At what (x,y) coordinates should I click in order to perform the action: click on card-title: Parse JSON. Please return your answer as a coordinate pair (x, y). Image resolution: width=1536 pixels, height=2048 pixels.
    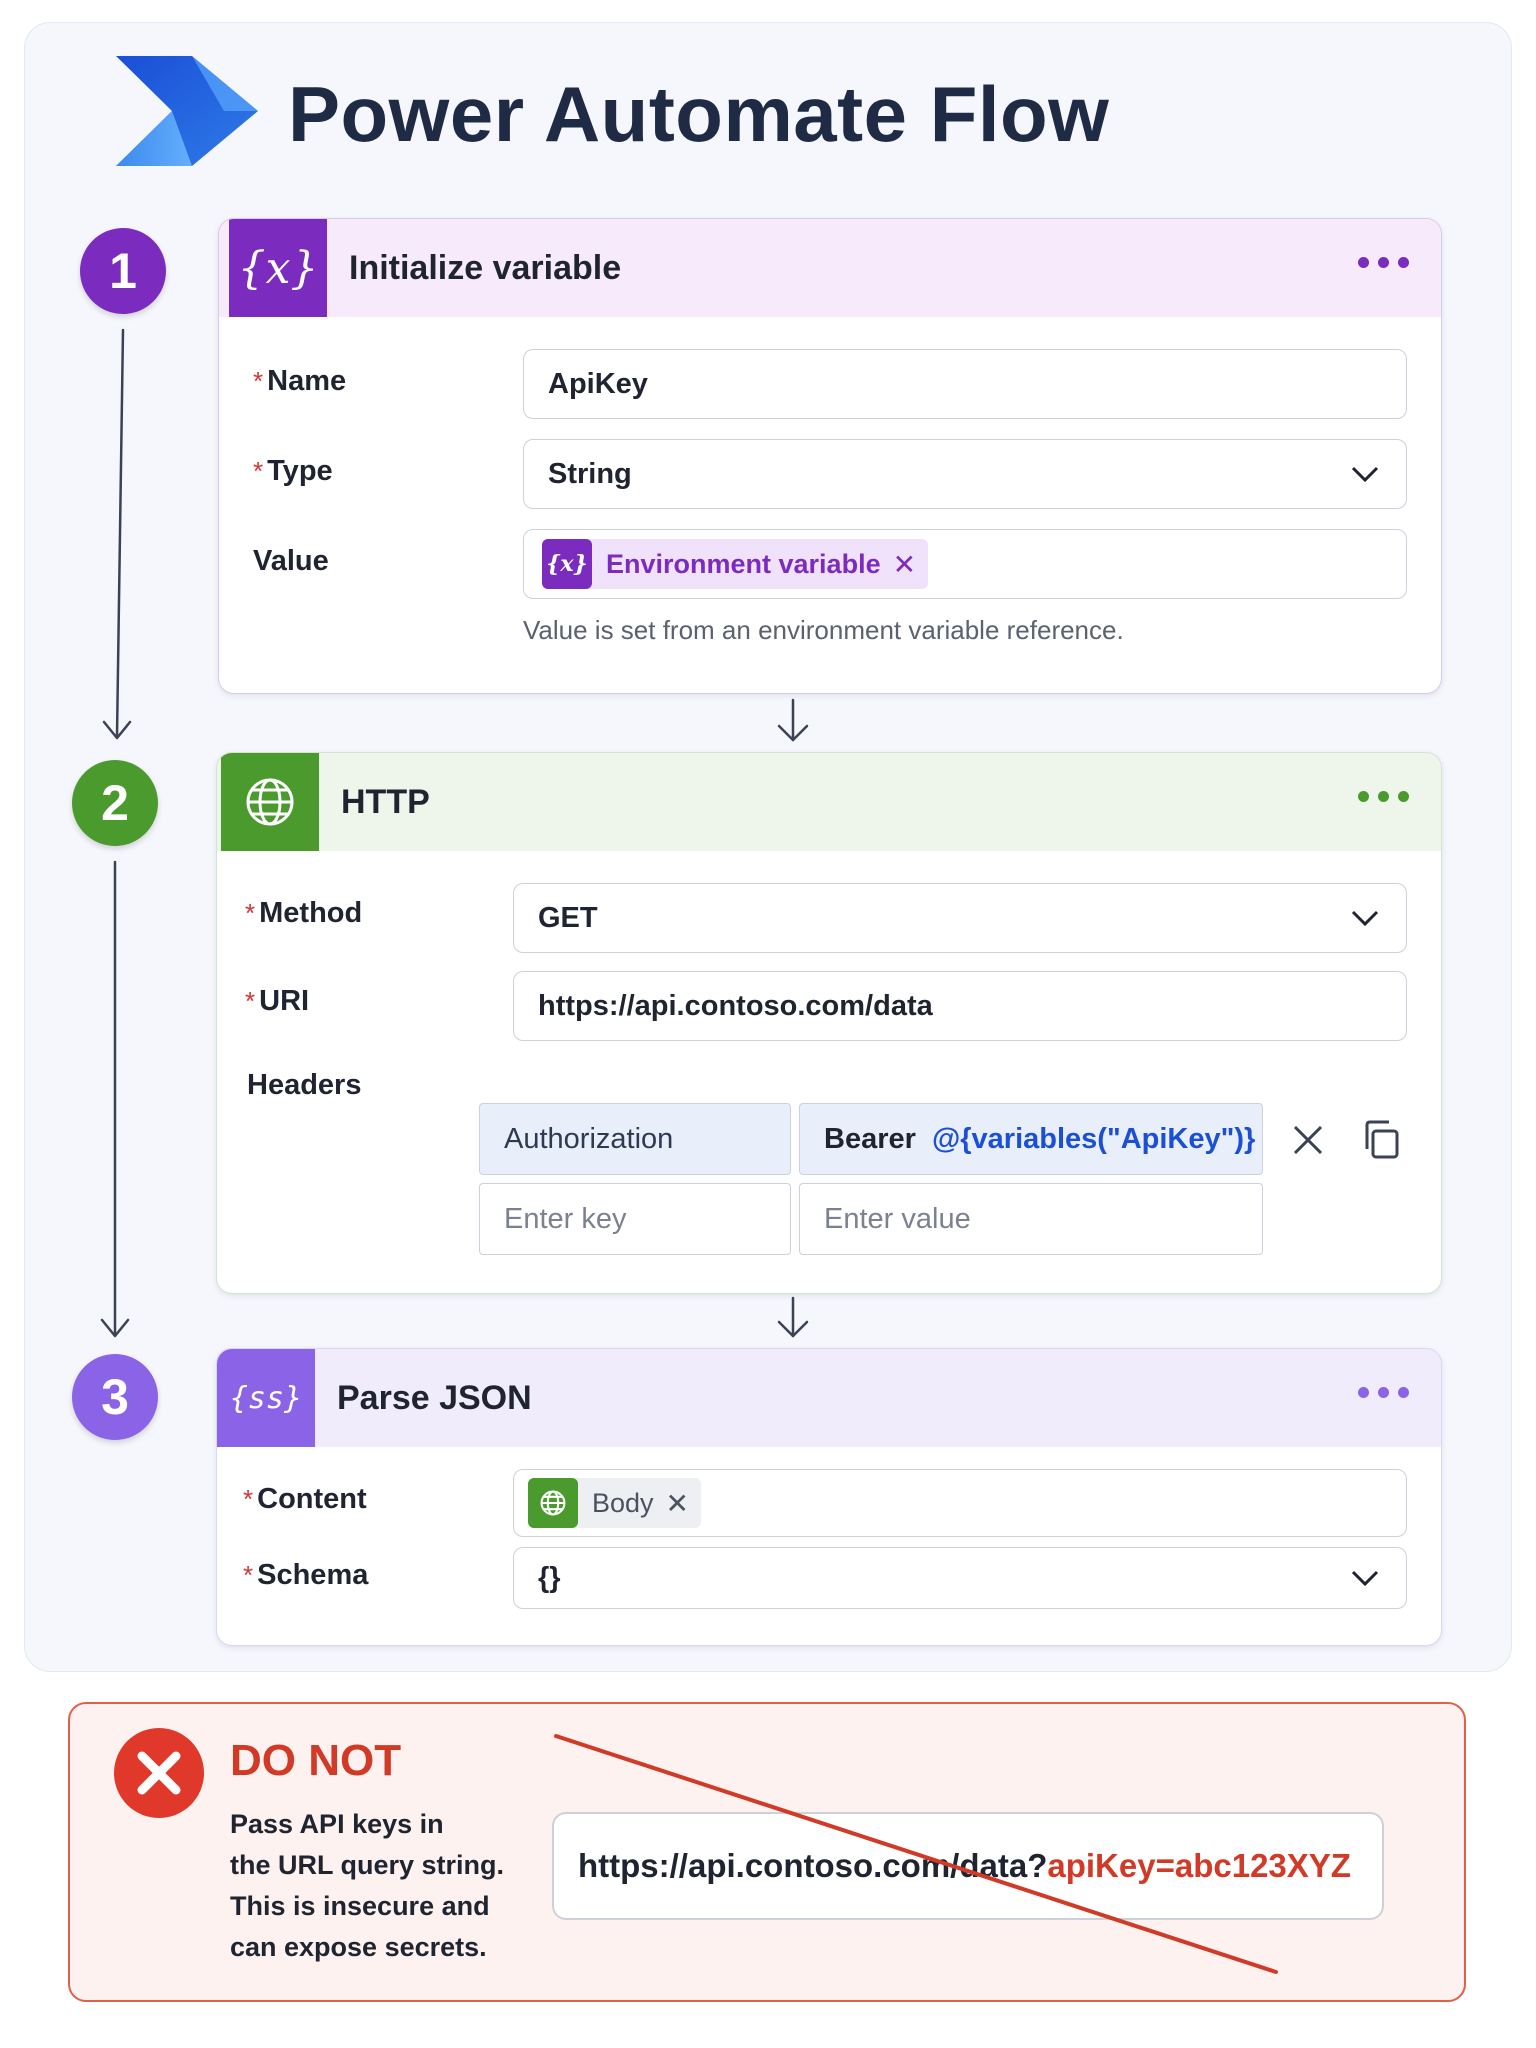
    Looking at the image, I should click on (434, 1397).